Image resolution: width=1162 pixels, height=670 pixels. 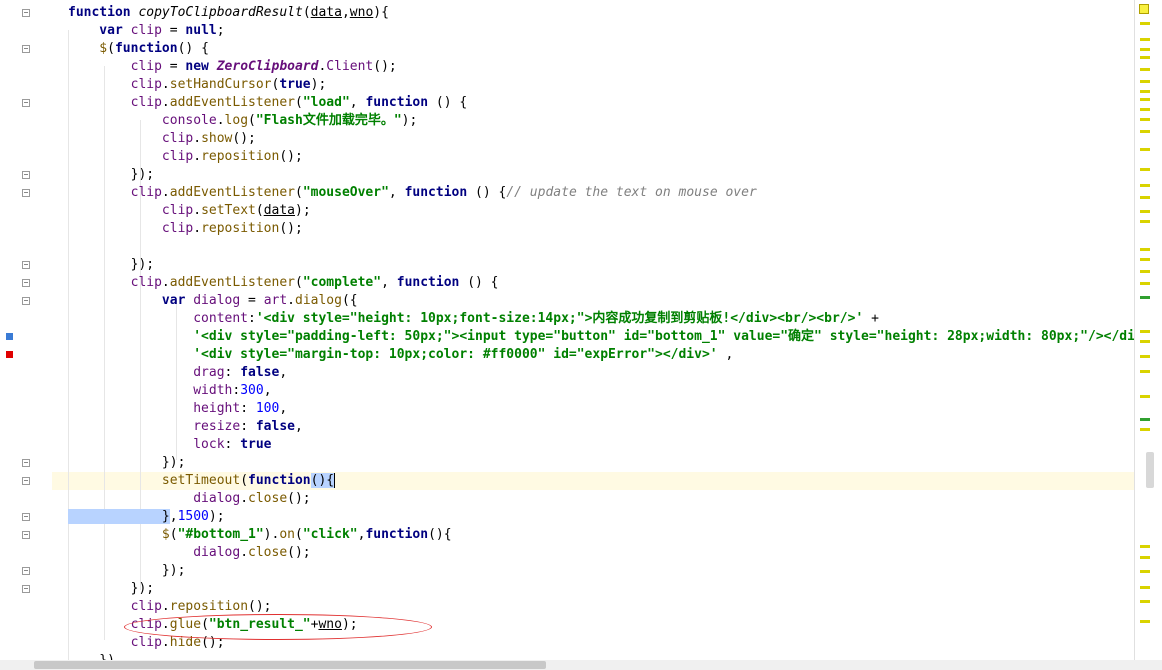 What do you see at coordinates (326, 102) in the screenshot?
I see `code-token: "load"` at bounding box center [326, 102].